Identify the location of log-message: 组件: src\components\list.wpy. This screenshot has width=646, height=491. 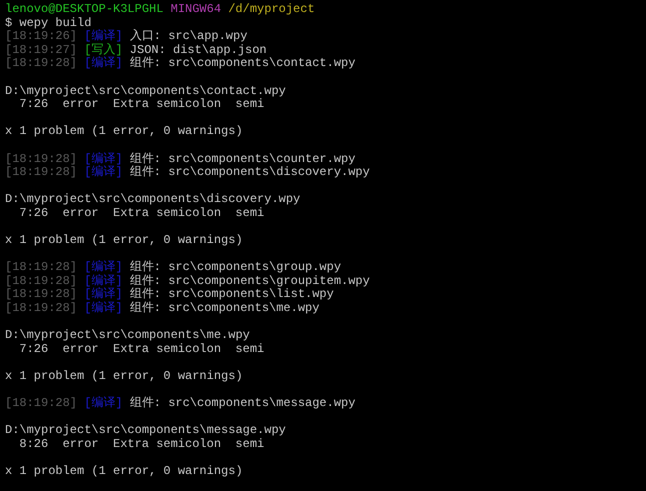
(232, 295).